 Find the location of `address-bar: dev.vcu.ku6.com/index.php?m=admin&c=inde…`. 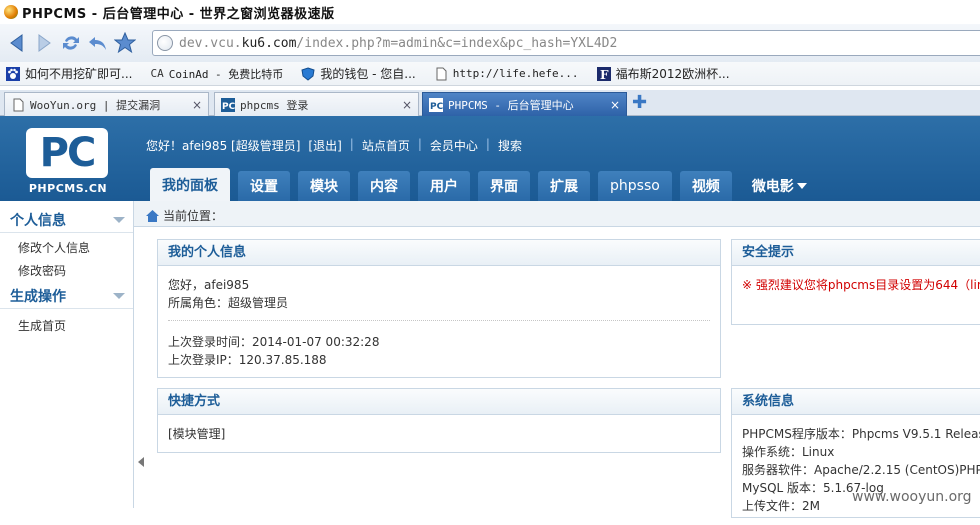

address-bar: dev.vcu.ku6.com/index.php?m=admin&c=inde… is located at coordinates (566, 43).